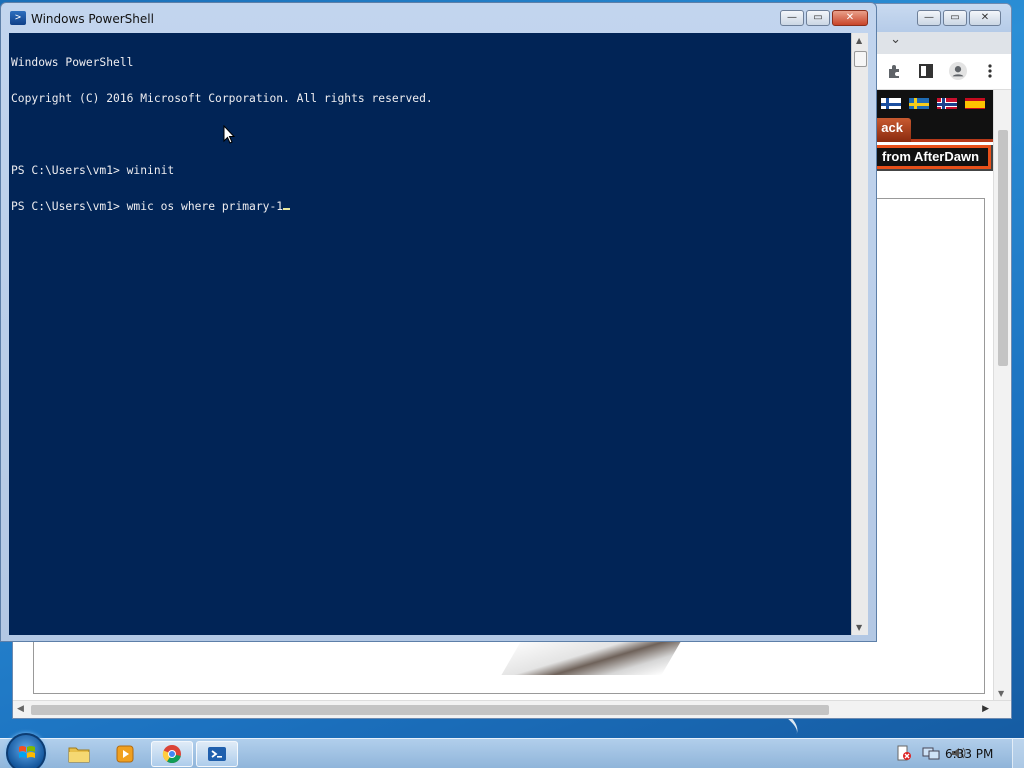  I want to click on browser-hscroll-thumb, so click(430, 710).